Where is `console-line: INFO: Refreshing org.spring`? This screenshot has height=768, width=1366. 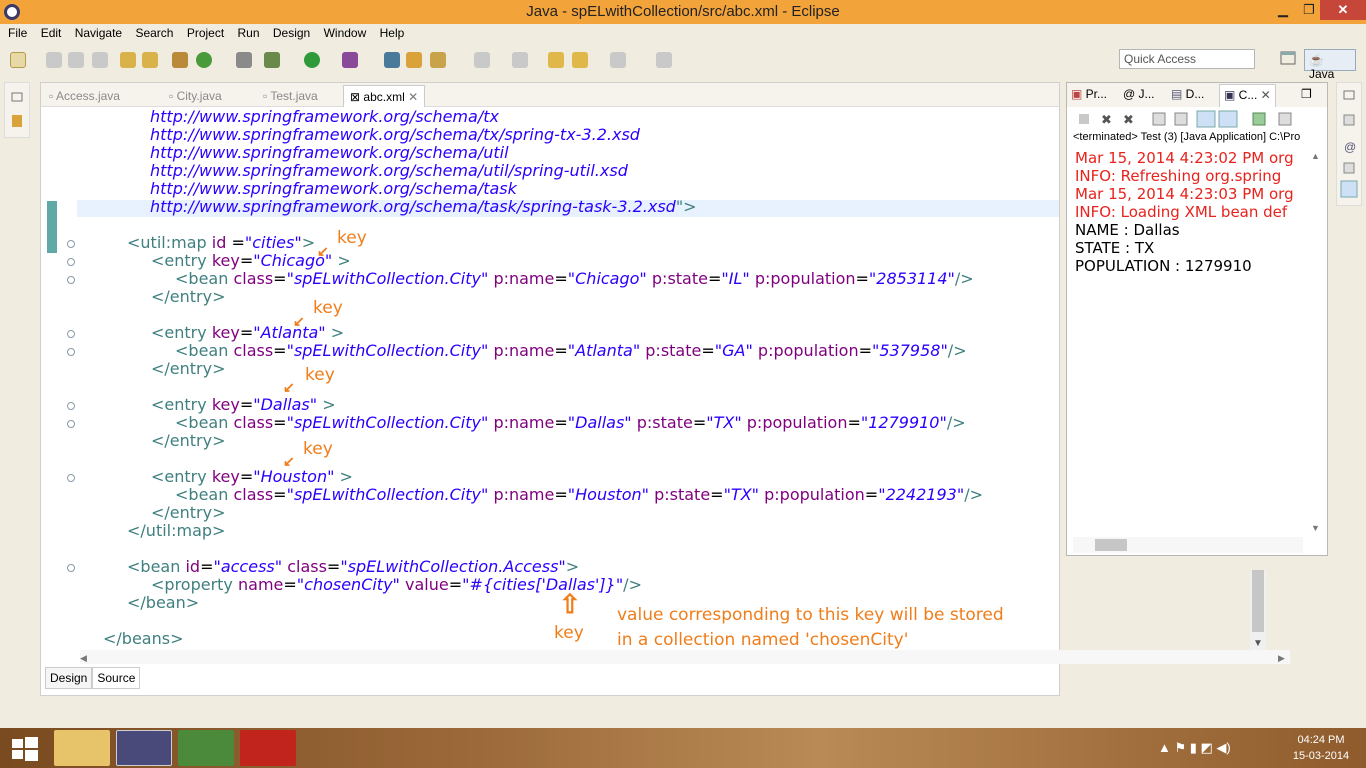 console-line: INFO: Refreshing org.spring is located at coordinates (1178, 176).